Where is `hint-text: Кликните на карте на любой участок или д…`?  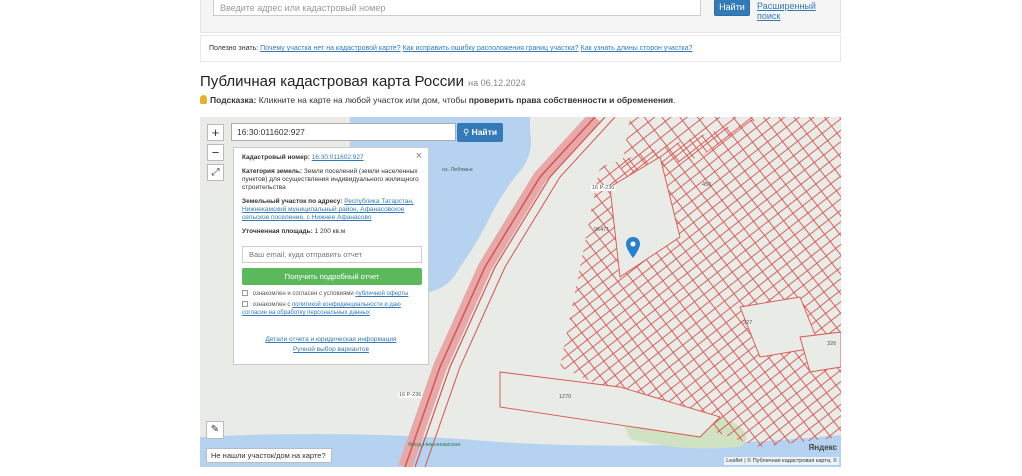 hint-text: Кликните на карте на любой участок или д… is located at coordinates (362, 100).